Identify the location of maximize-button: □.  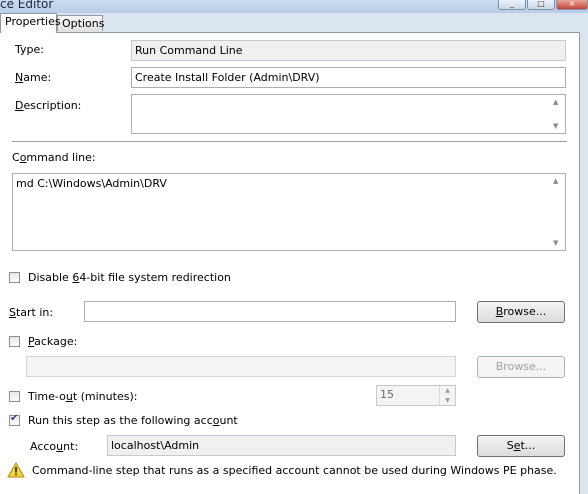
(541, 5).